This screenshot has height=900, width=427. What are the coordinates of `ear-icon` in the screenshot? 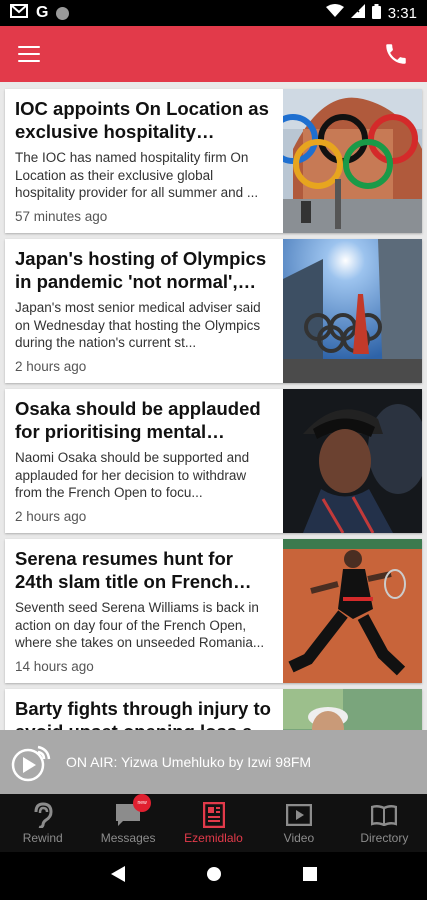 It's located at (43, 814).